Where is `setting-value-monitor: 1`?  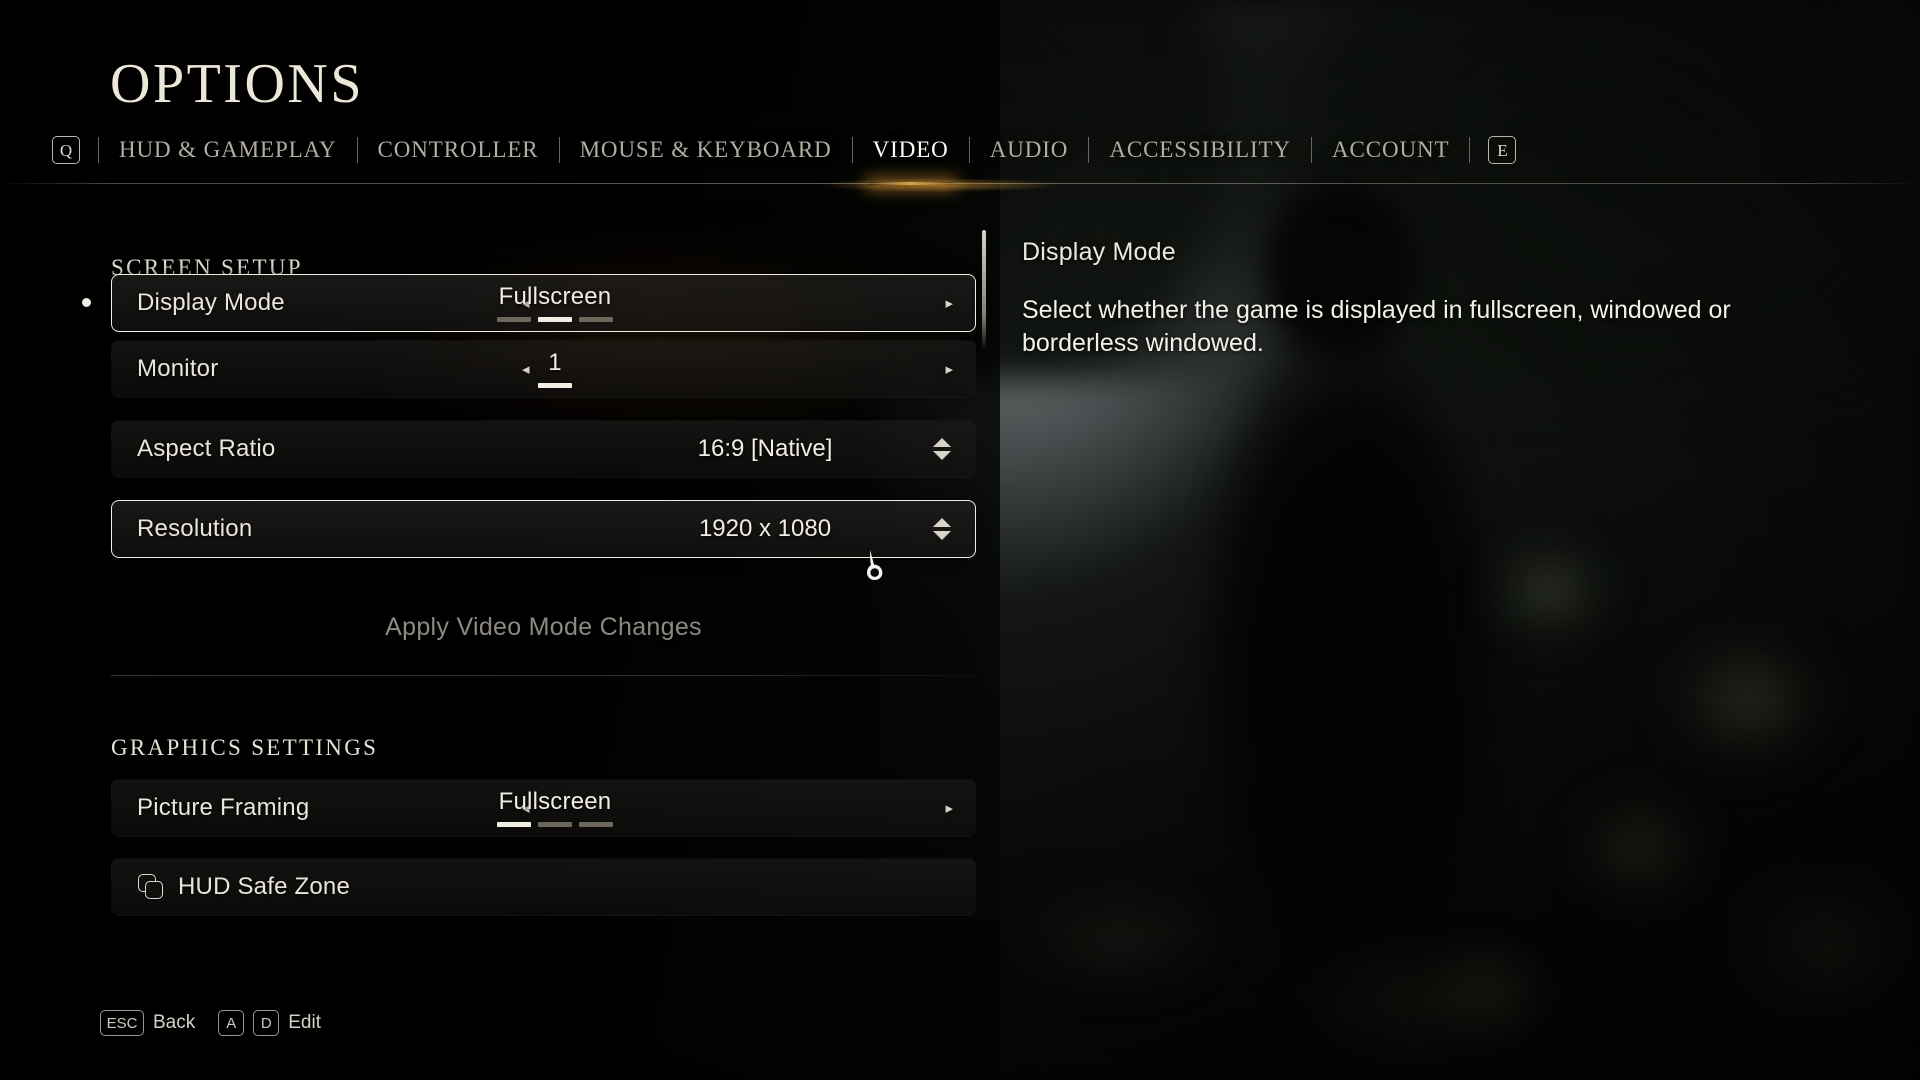
setting-value-monitor: 1 is located at coordinates (555, 362).